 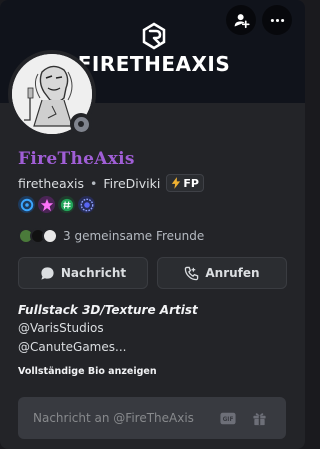 I want to click on hypesquad-icon, so click(x=26, y=204).